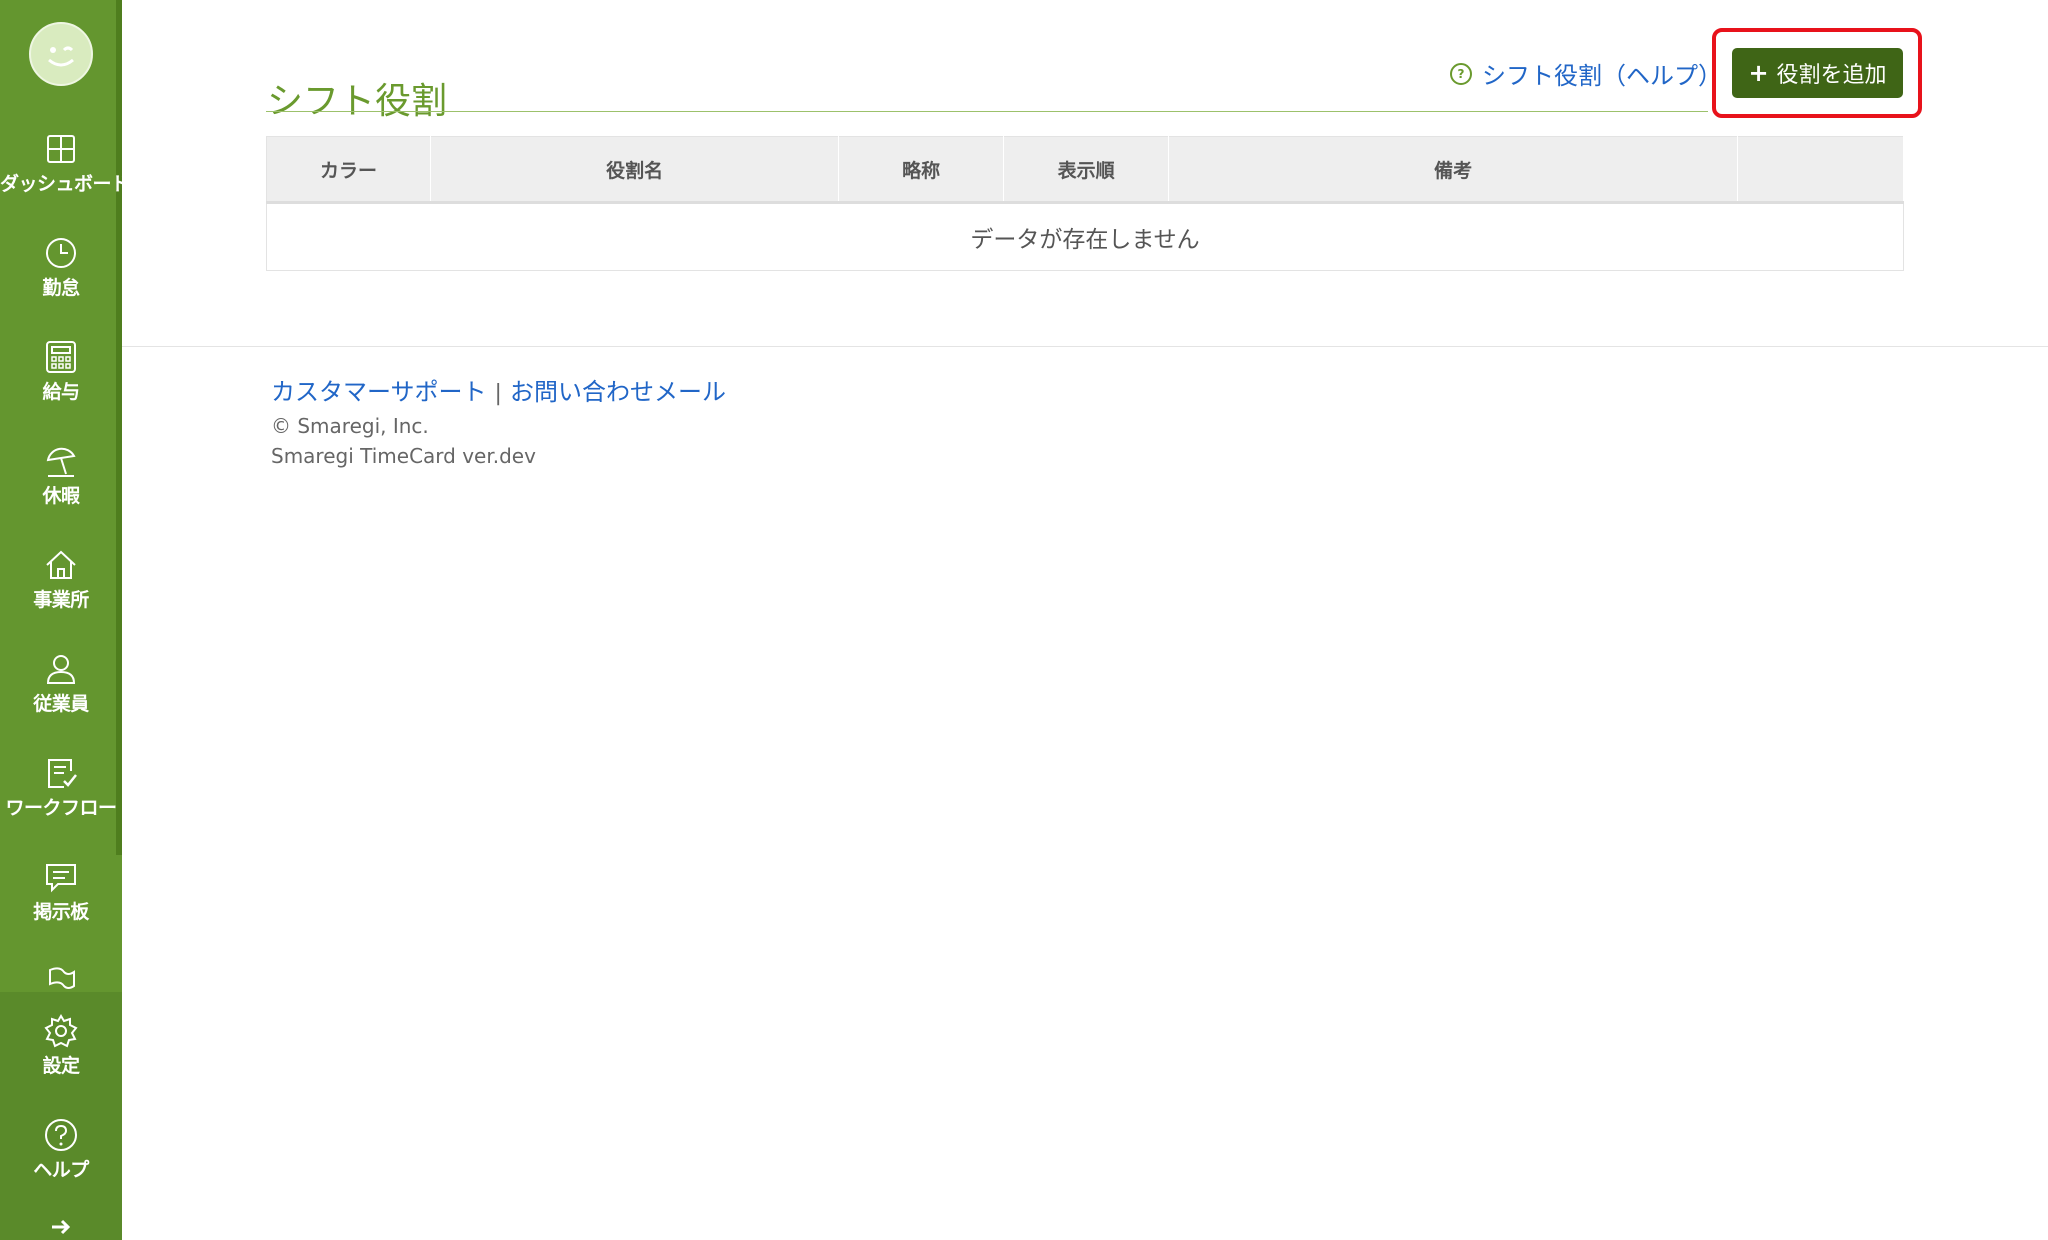  I want to click on footer-links: カスタマーサポート | お問い合わせメール, so click(498, 389).